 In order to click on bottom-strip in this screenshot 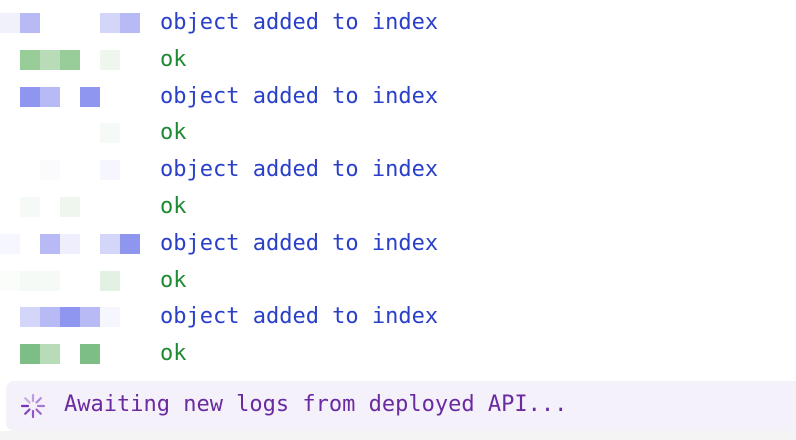, I will do `click(398, 435)`.